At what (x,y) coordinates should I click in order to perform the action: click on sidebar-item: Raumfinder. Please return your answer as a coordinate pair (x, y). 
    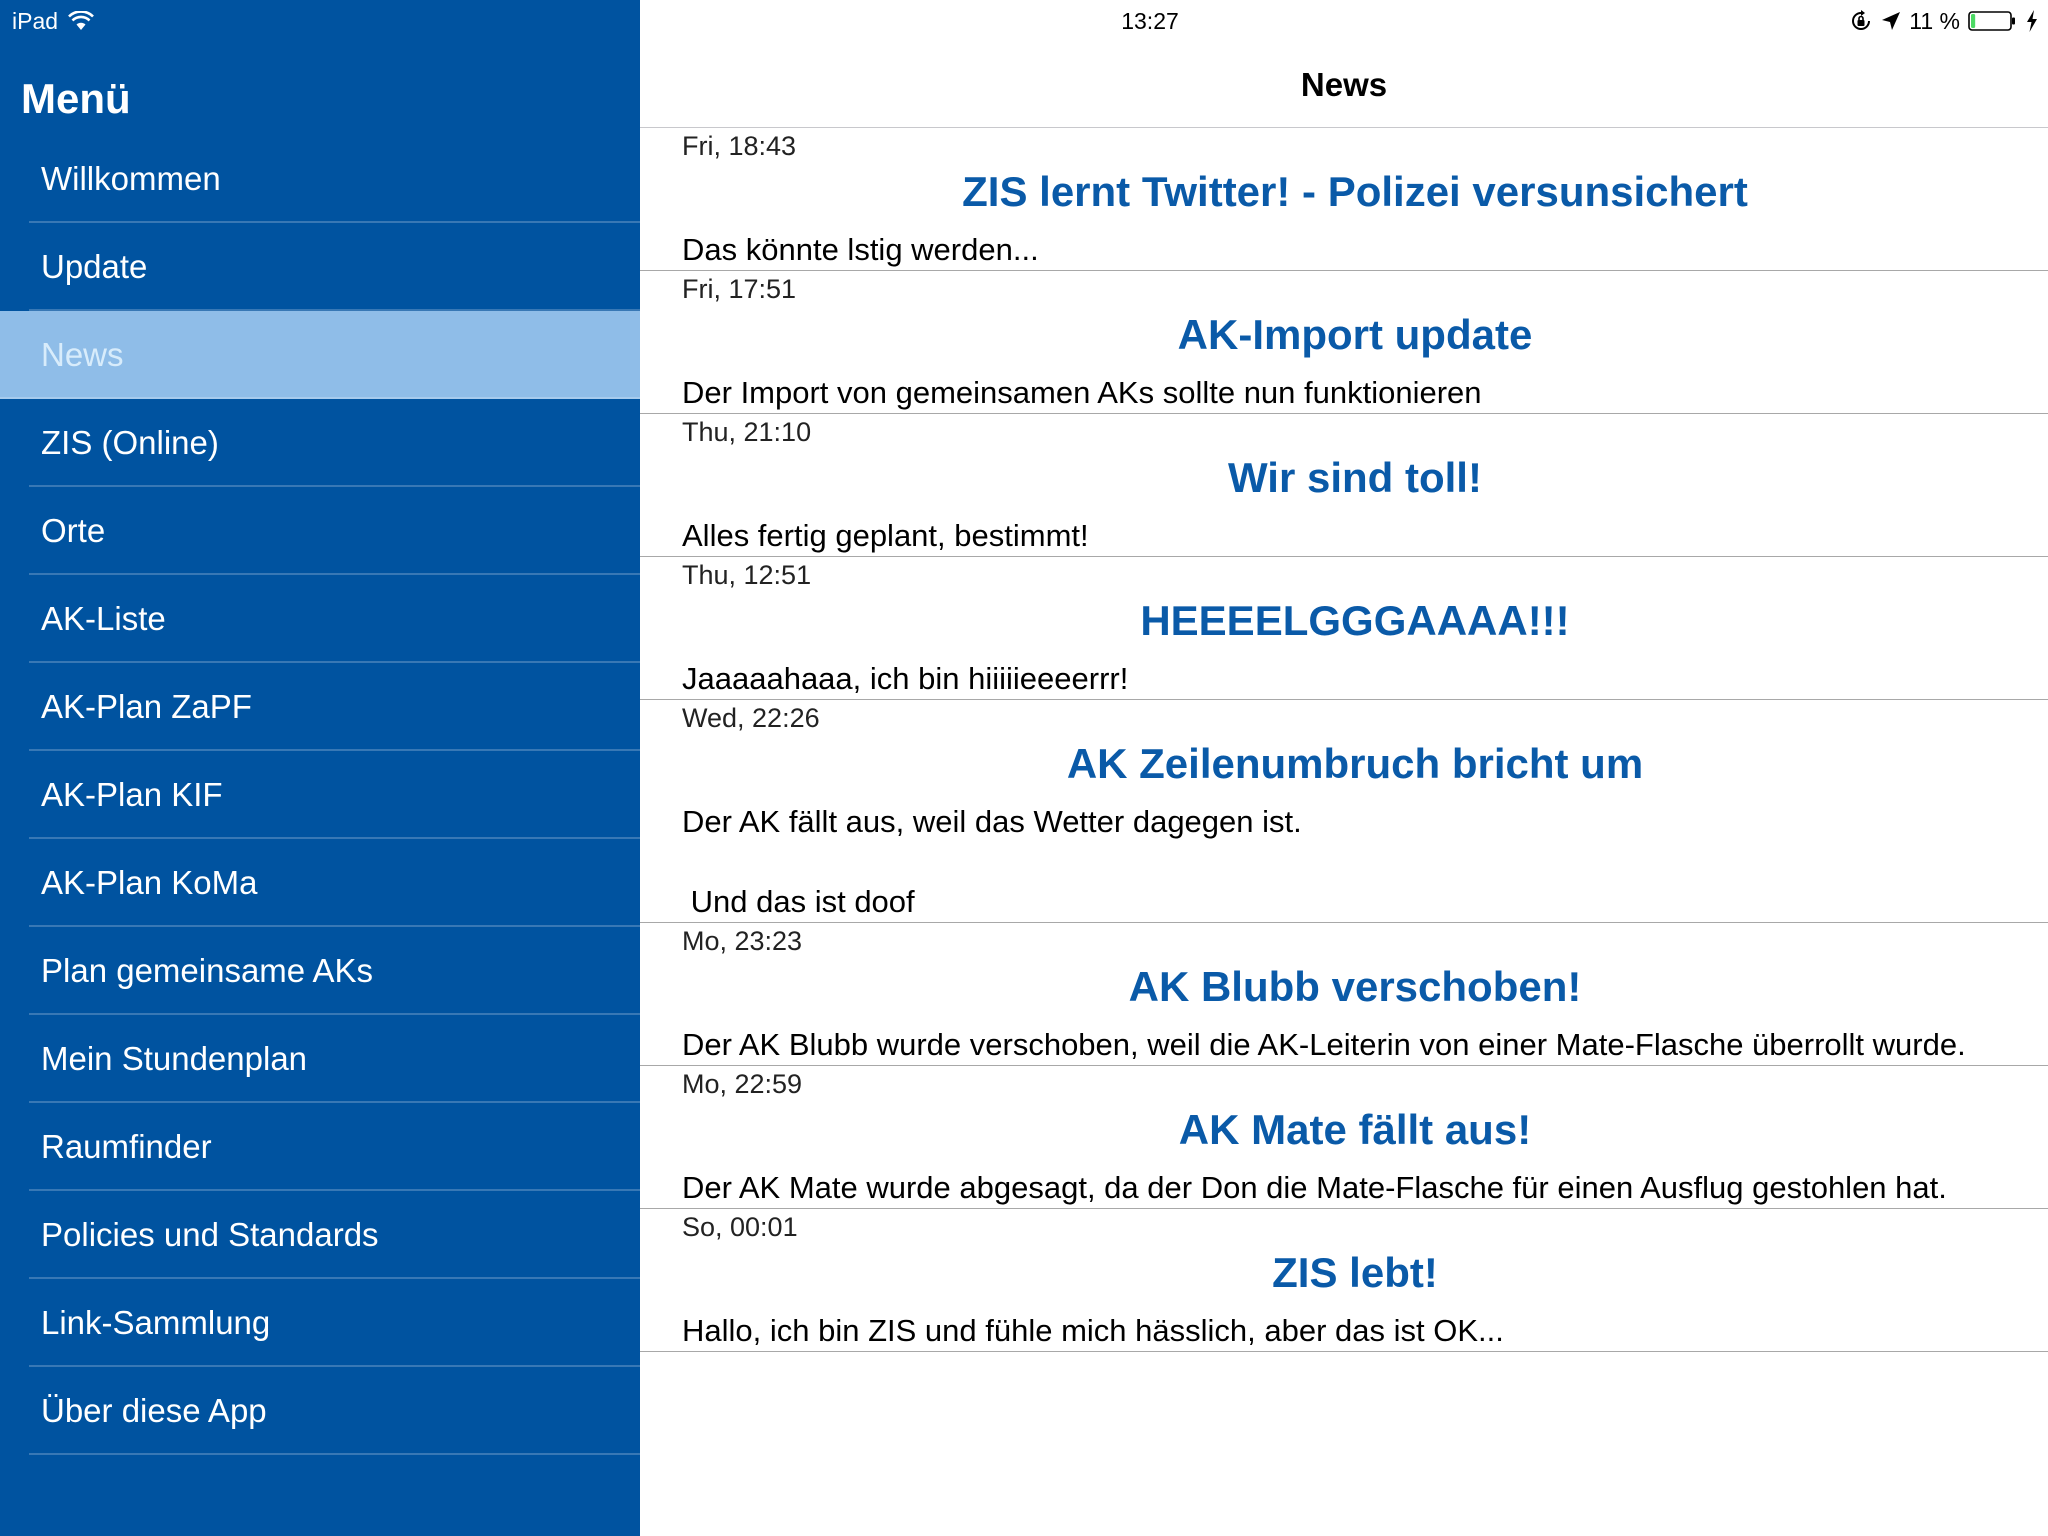
    Looking at the image, I should click on (320, 1147).